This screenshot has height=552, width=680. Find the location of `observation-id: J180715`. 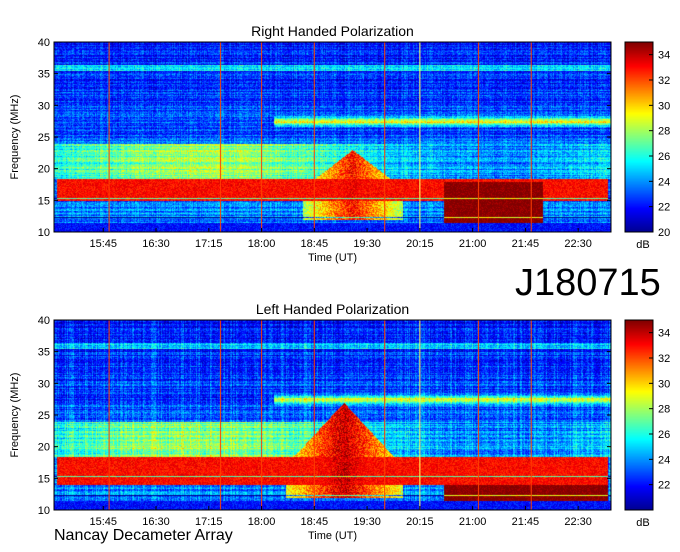

observation-id: J180715 is located at coordinates (588, 283).